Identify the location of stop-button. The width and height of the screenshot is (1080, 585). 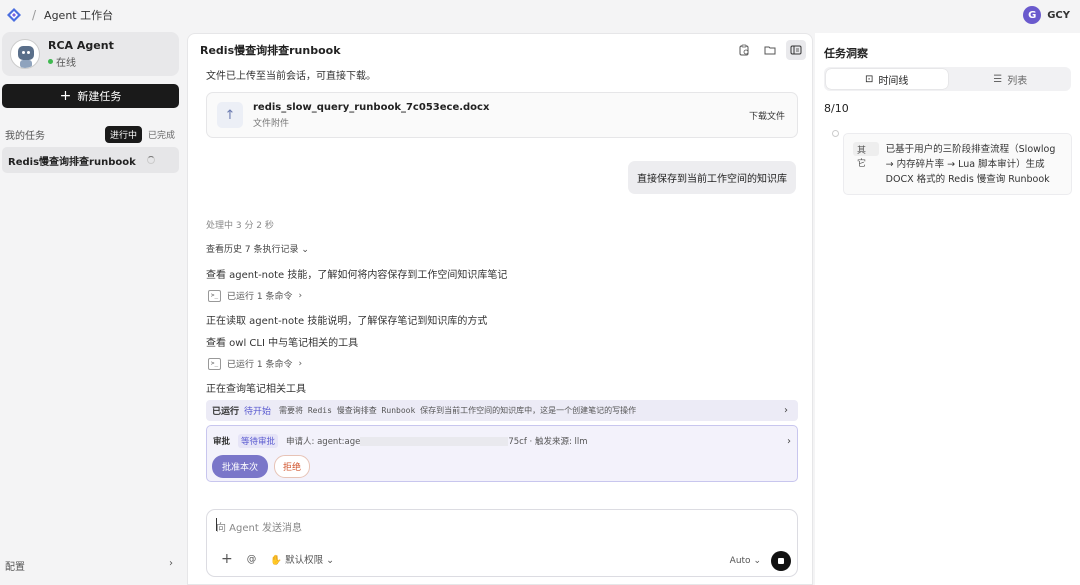
(781, 561).